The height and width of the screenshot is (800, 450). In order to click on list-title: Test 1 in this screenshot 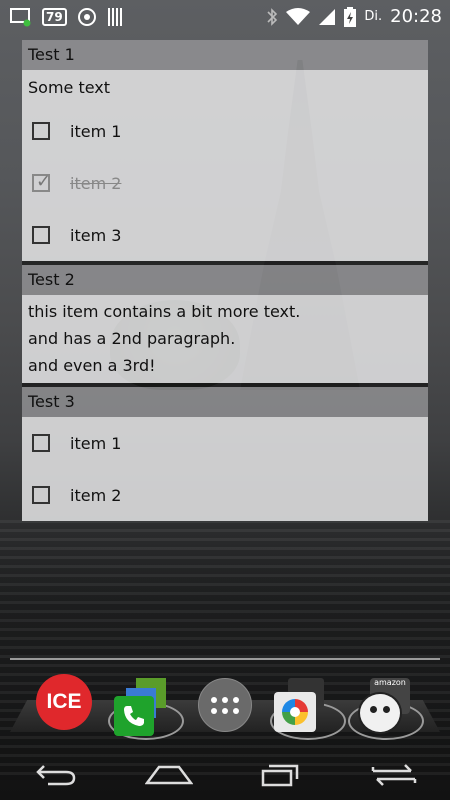, I will do `click(225, 55)`.